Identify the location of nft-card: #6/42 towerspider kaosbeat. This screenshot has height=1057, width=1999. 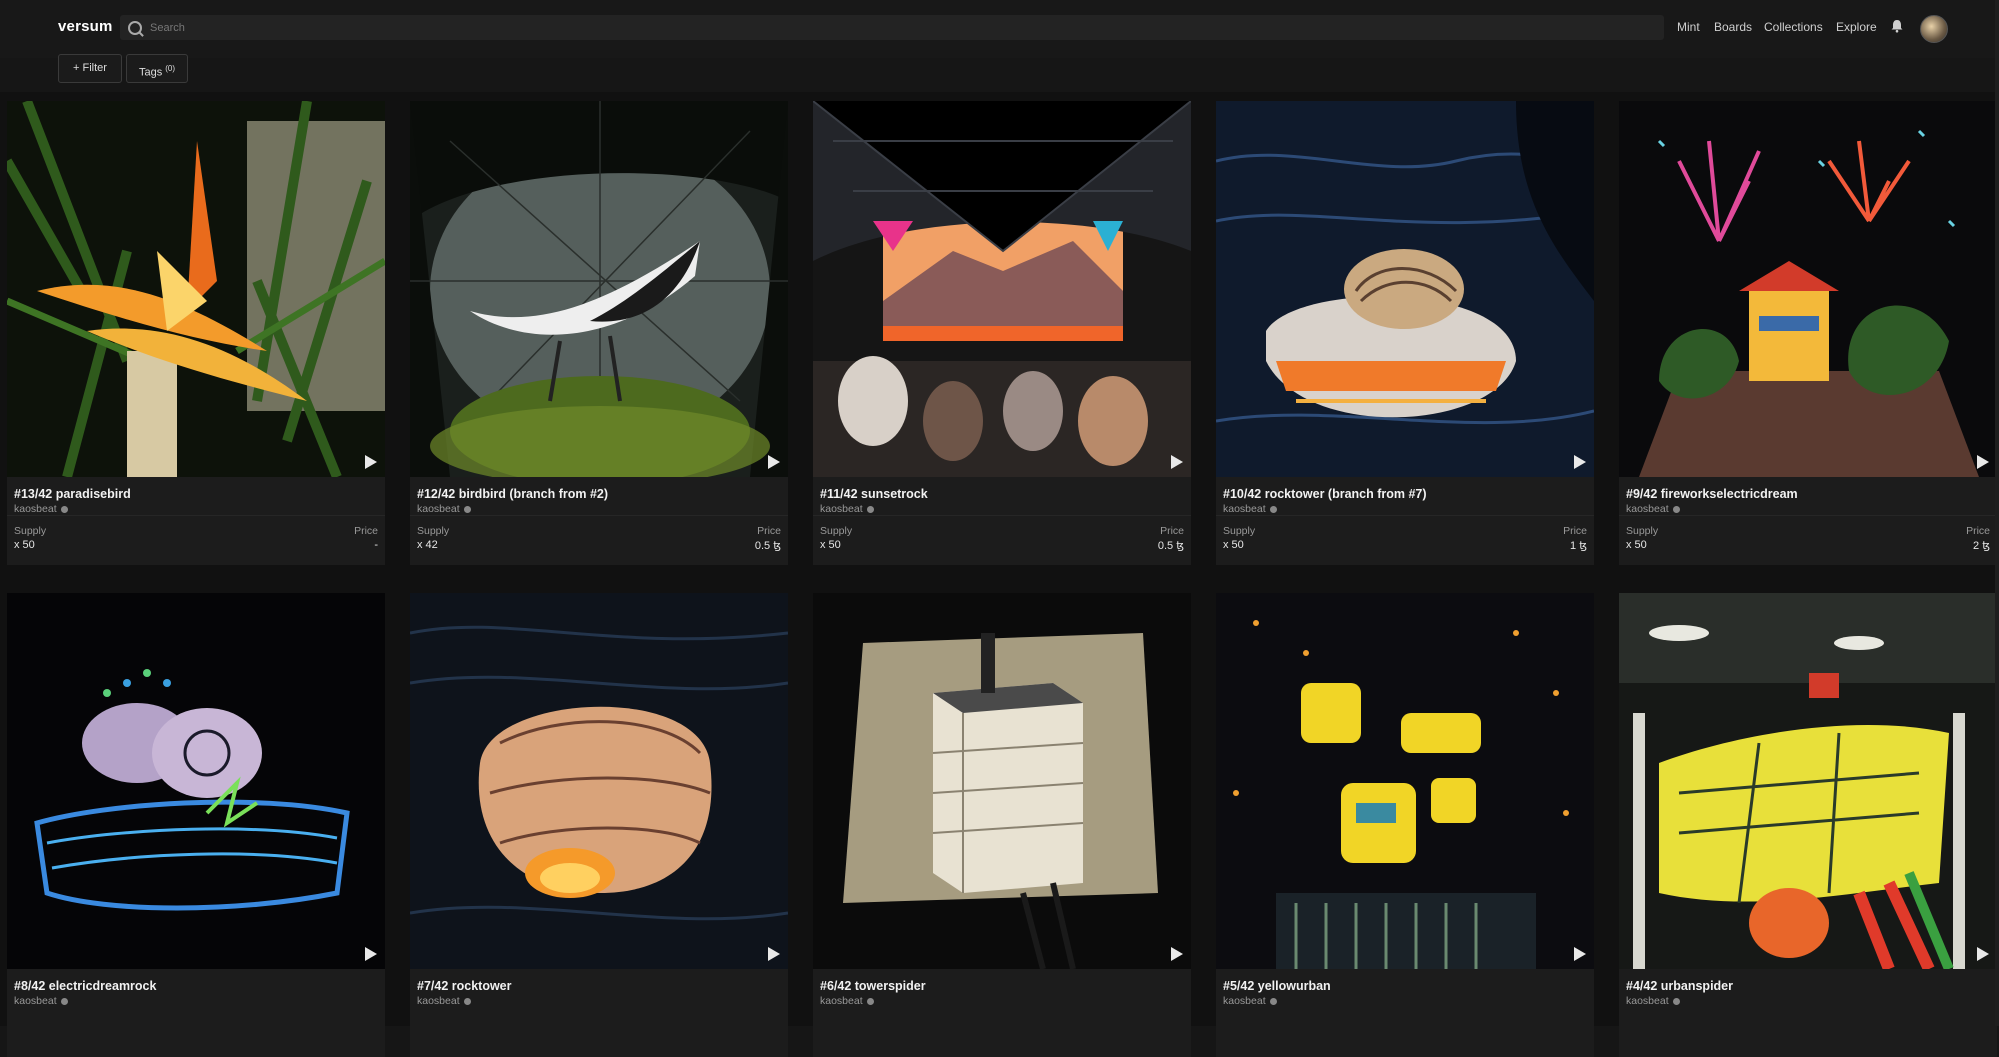
(1002, 825).